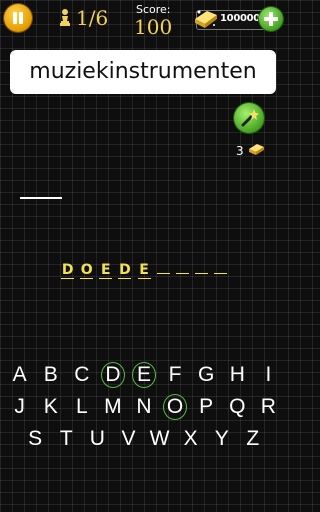 This screenshot has height=512, width=320. Describe the element at coordinates (66, 439) in the screenshot. I see `key-t: T` at that location.